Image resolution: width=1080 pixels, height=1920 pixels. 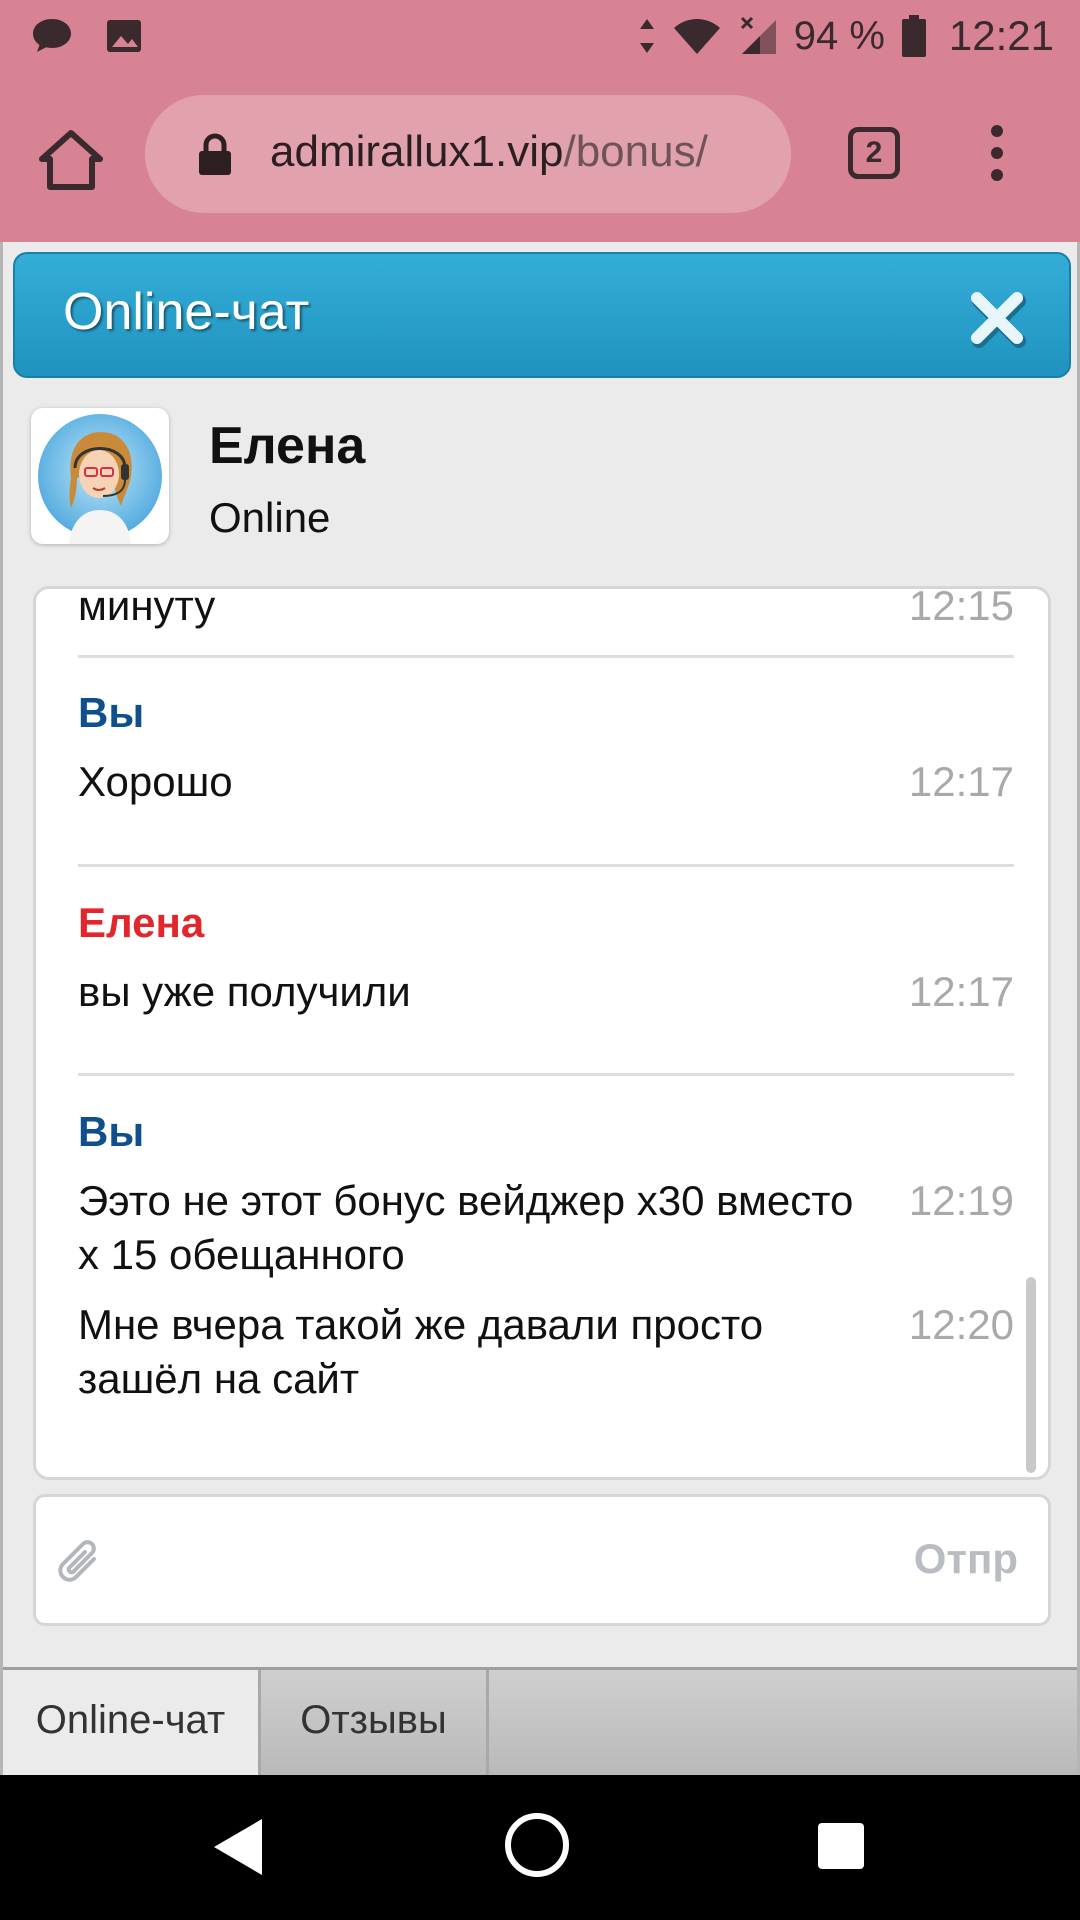 What do you see at coordinates (542, 315) in the screenshot?
I see `chat-header: Online-чат` at bounding box center [542, 315].